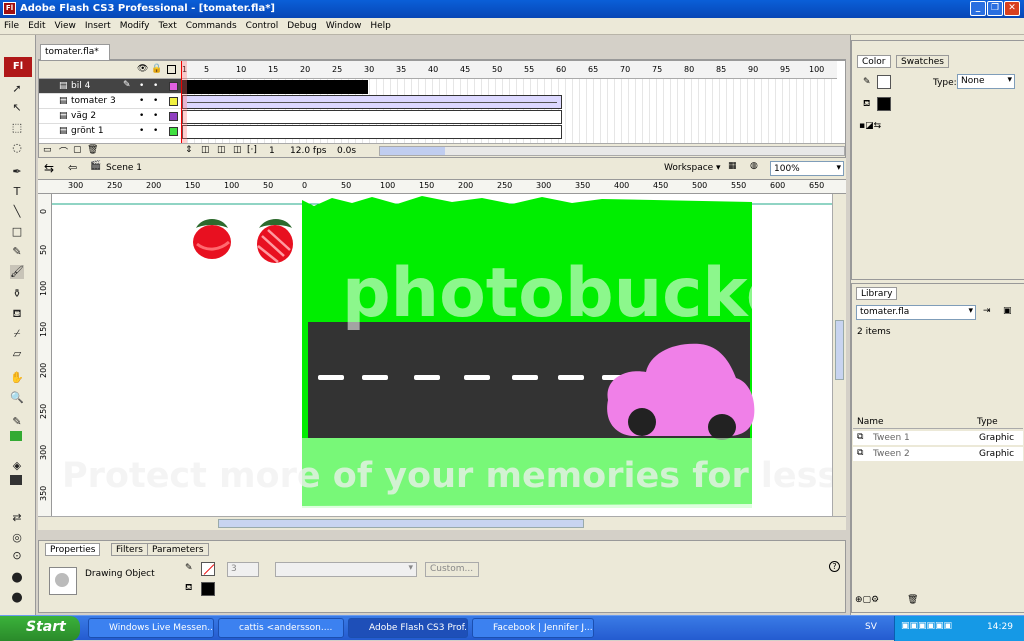 Image resolution: width=1024 pixels, height=641 pixels. What do you see at coordinates (110, 131) in the screenshot?
I see `layer-row: ▤ grönt 1 • •` at bounding box center [110, 131].